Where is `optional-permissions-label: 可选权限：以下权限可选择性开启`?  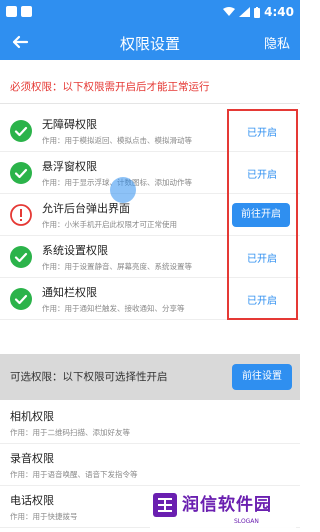
optional-permissions-label: 可选权限：以下权限可选择性开启 is located at coordinates (89, 377).